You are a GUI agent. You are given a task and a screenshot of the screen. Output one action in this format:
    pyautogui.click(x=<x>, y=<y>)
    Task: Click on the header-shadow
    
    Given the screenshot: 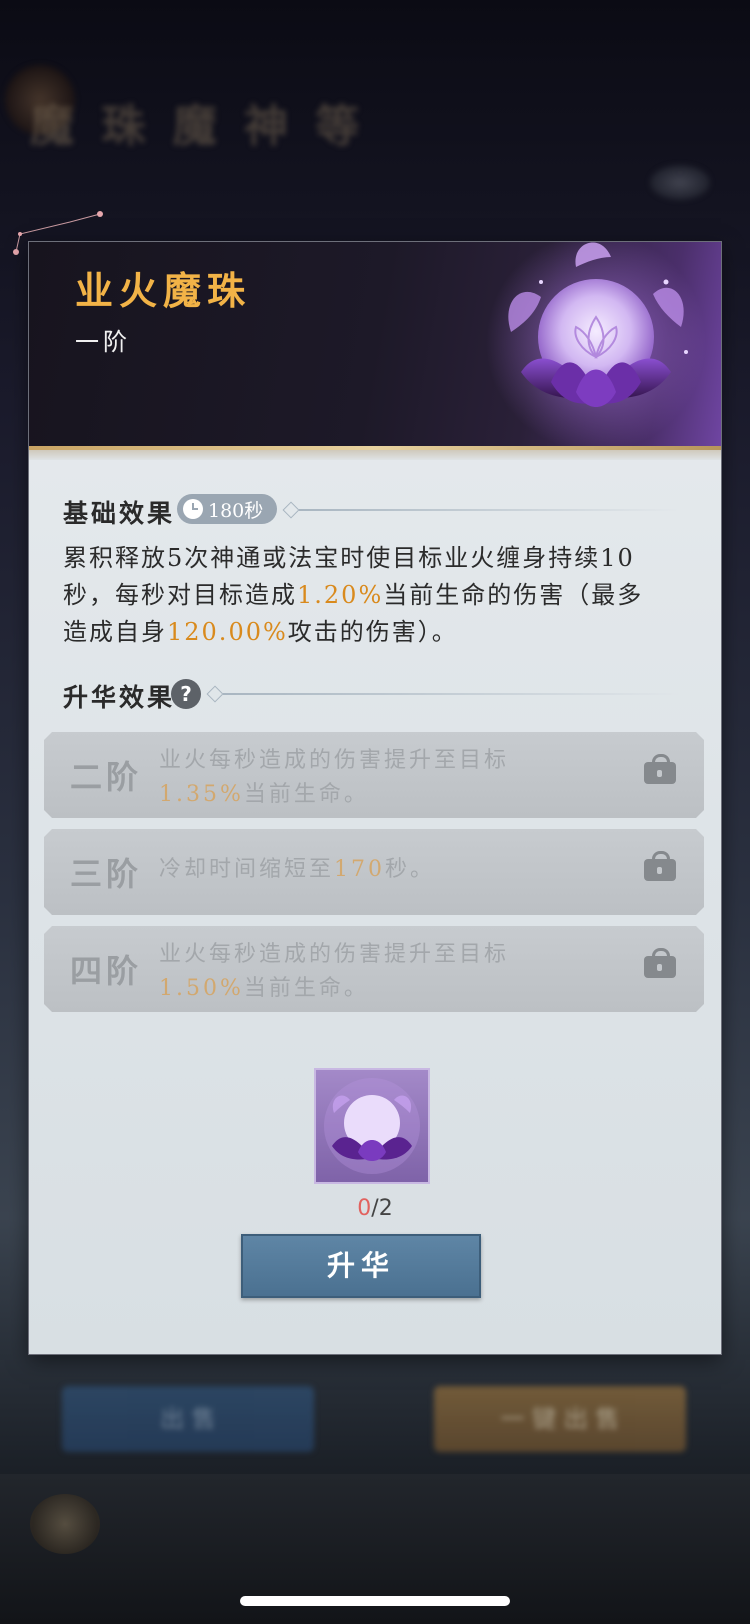 What is the action you would take?
    pyautogui.click(x=375, y=455)
    